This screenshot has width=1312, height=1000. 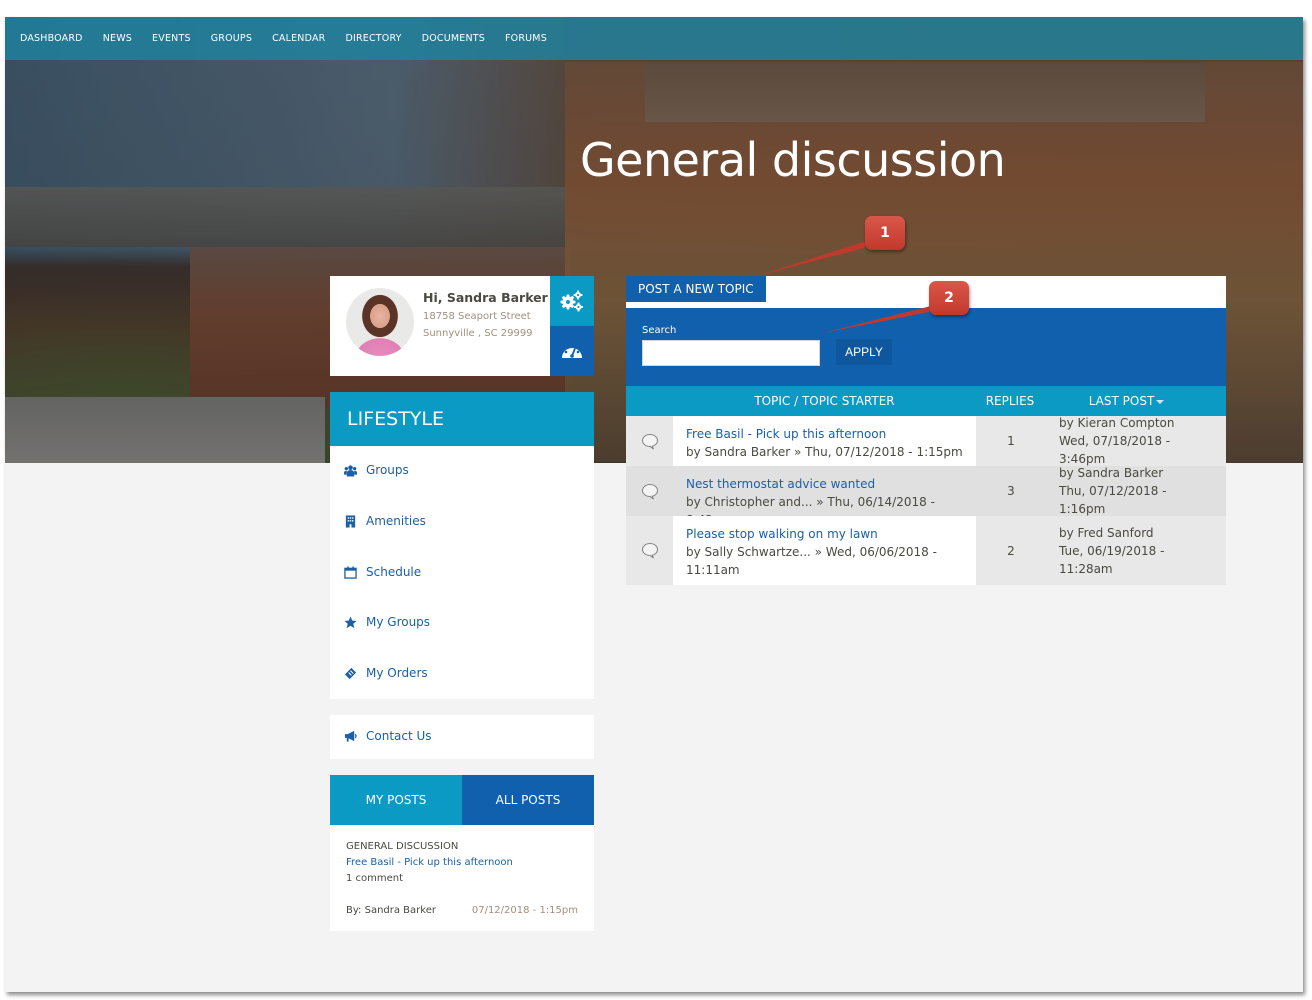 What do you see at coordinates (1011, 550) in the screenshot?
I see `topic-replies: 2` at bounding box center [1011, 550].